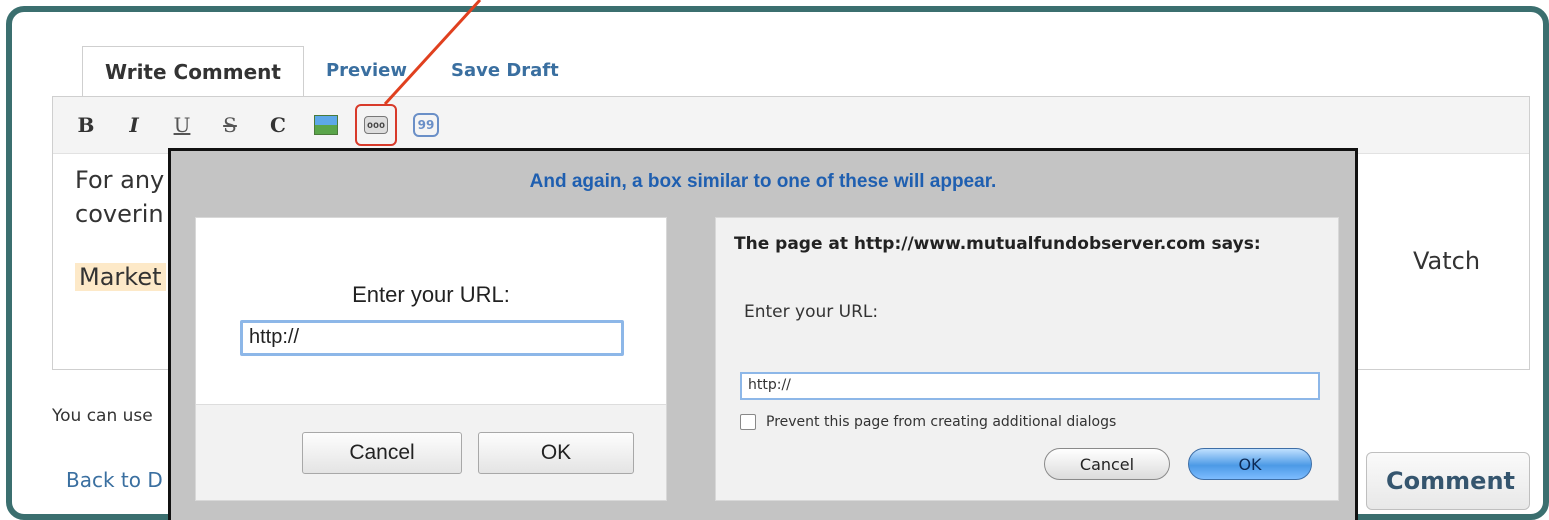 The width and height of the screenshot is (1549, 520). I want to click on image-icon, so click(326, 125).